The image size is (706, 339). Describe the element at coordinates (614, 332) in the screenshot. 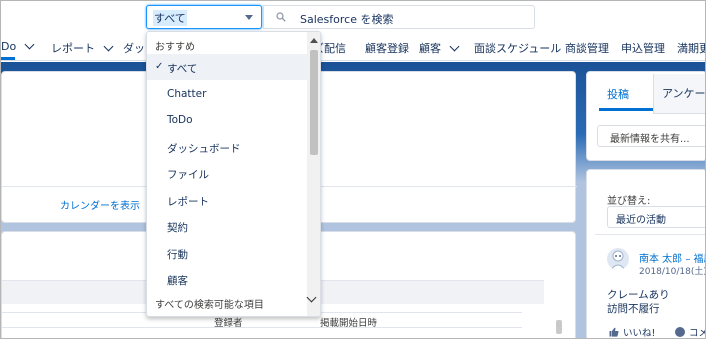

I see `thumbs-up-icon` at that location.